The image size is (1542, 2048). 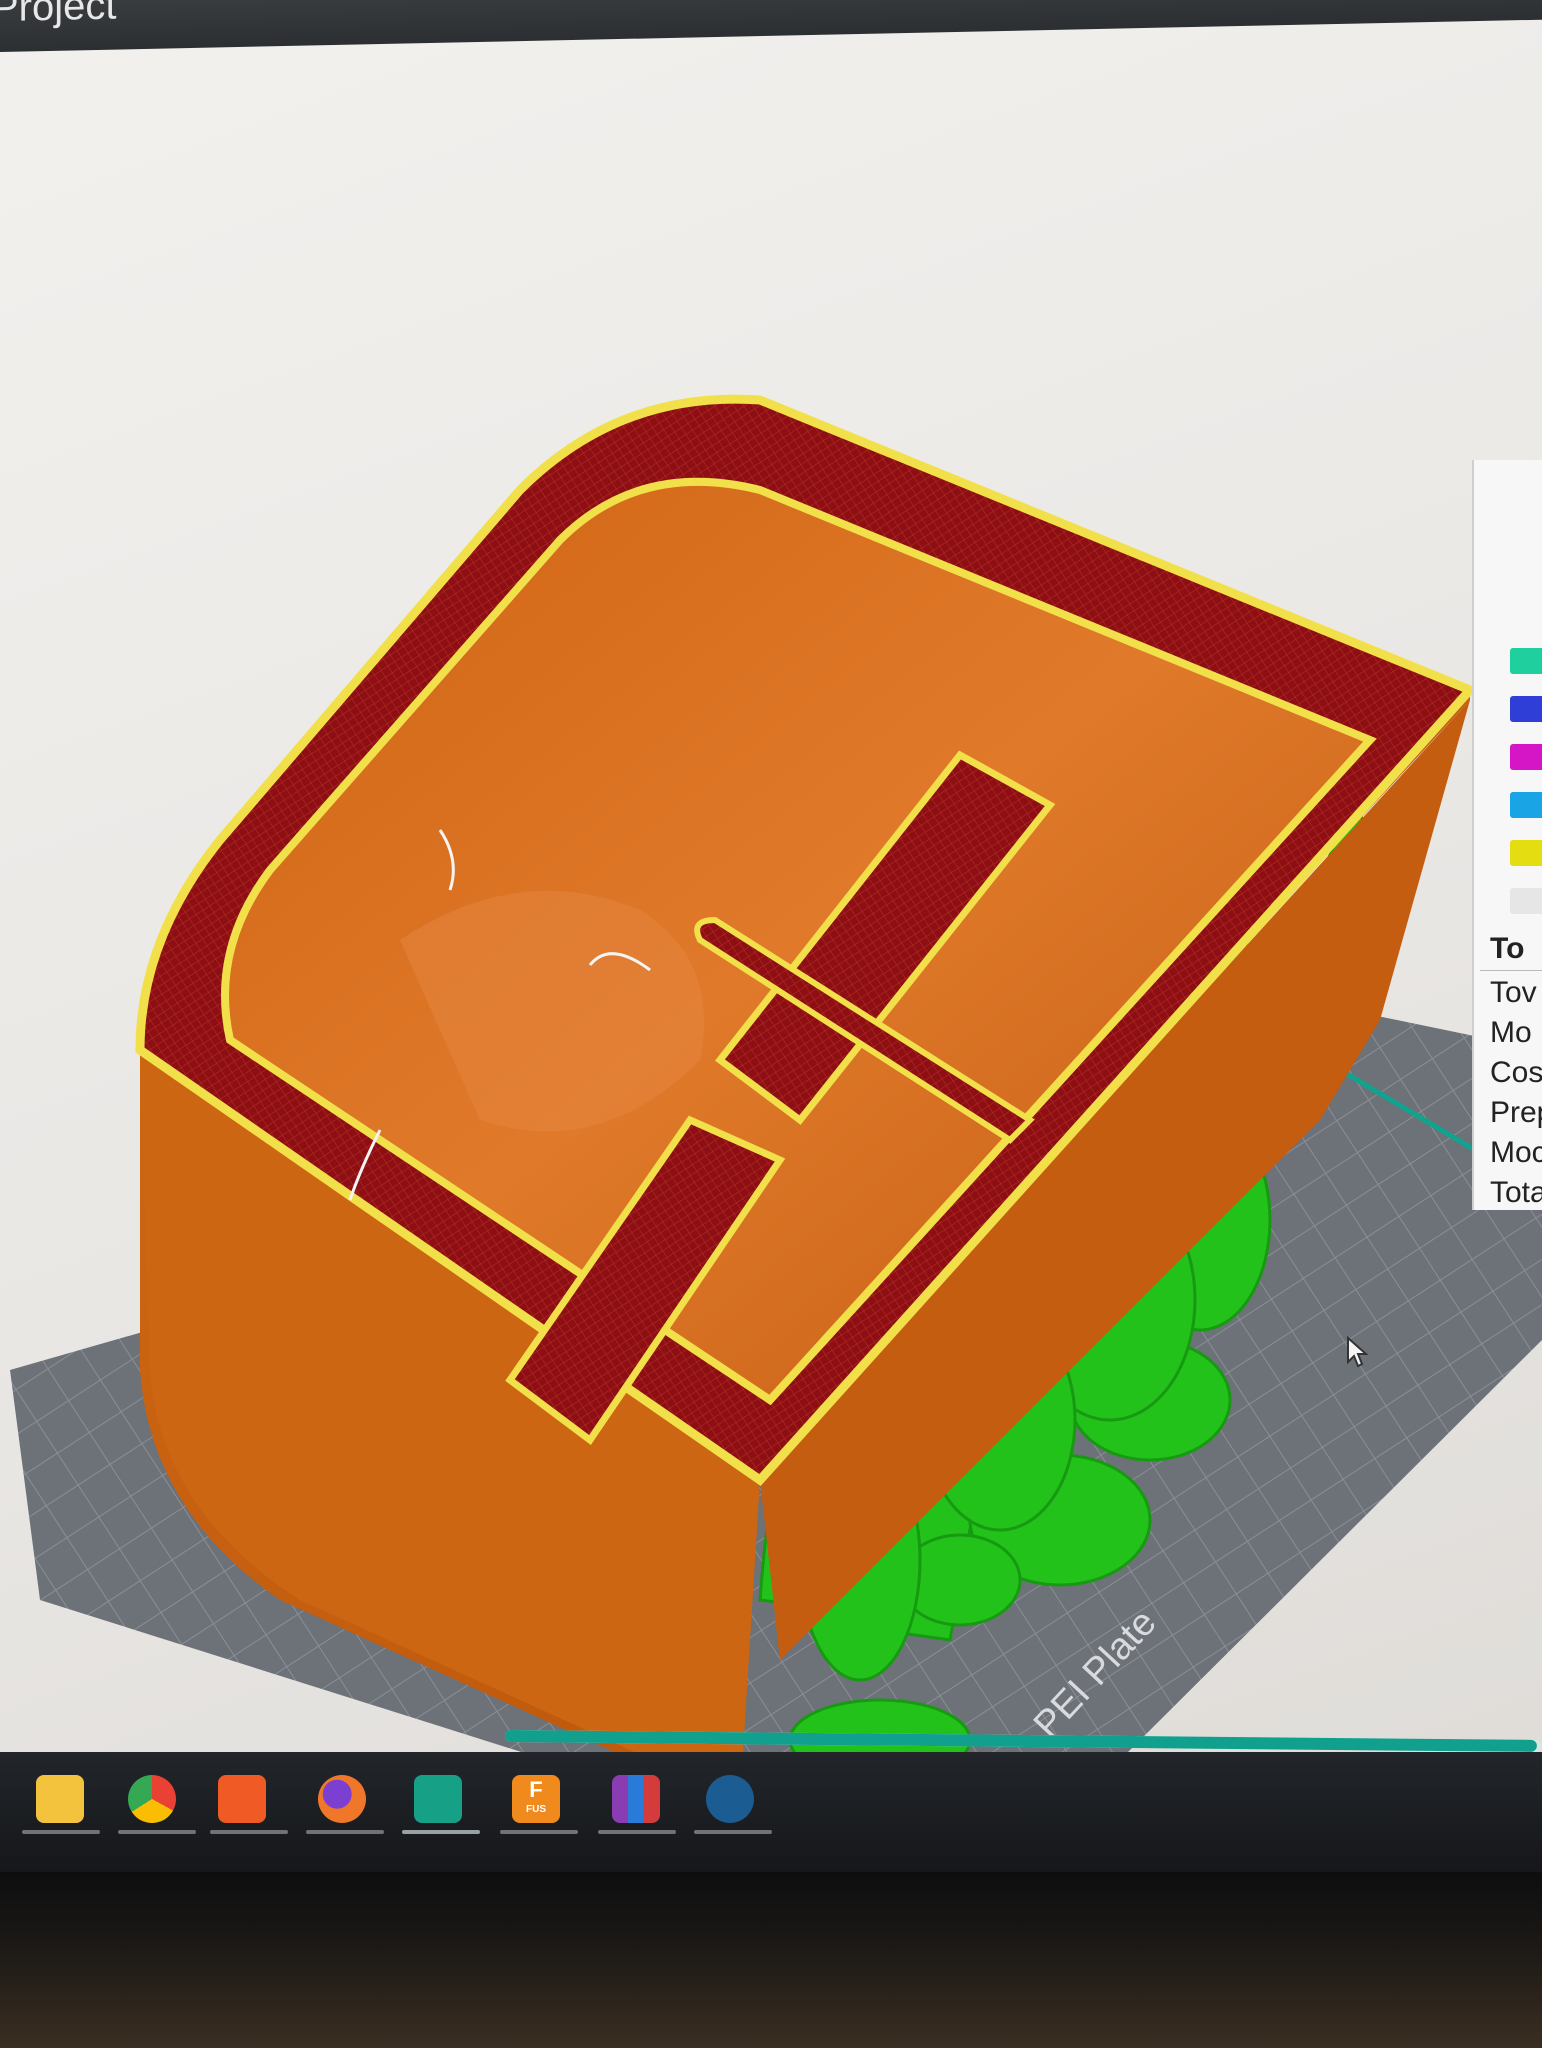 What do you see at coordinates (249, 1832) in the screenshot?
I see `taskbar-underline-brave` at bounding box center [249, 1832].